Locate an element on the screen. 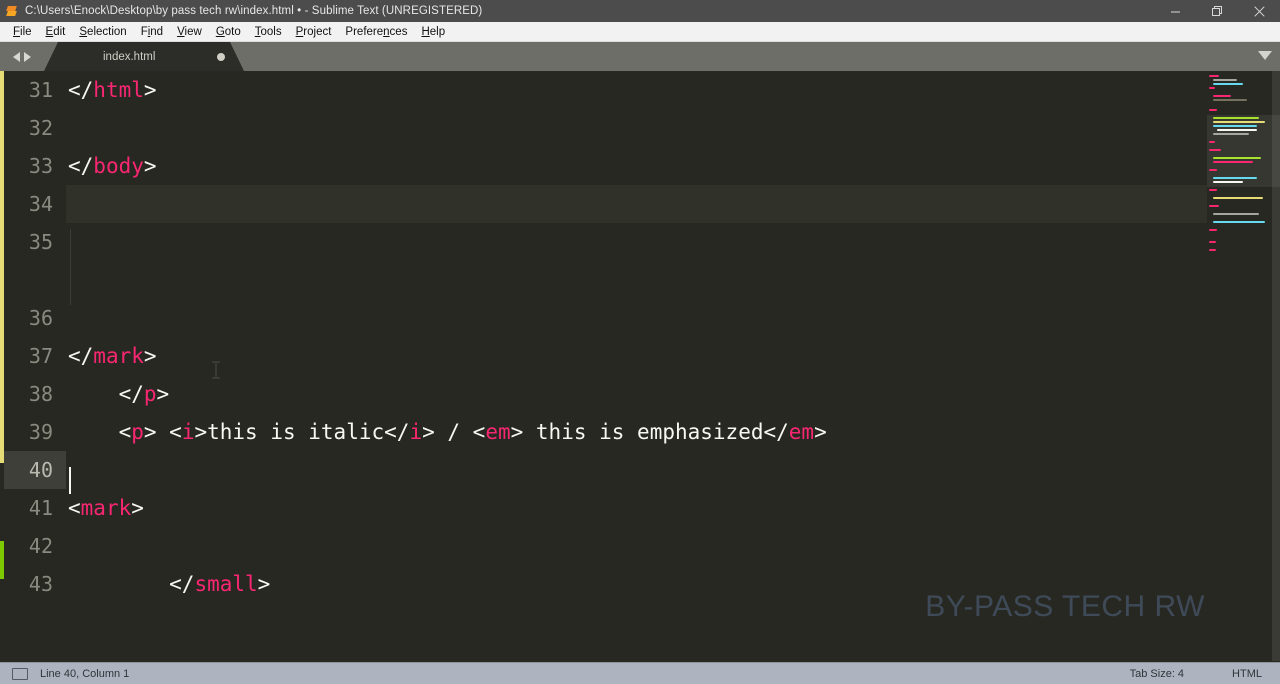  line-number: 40 is located at coordinates (35, 470).